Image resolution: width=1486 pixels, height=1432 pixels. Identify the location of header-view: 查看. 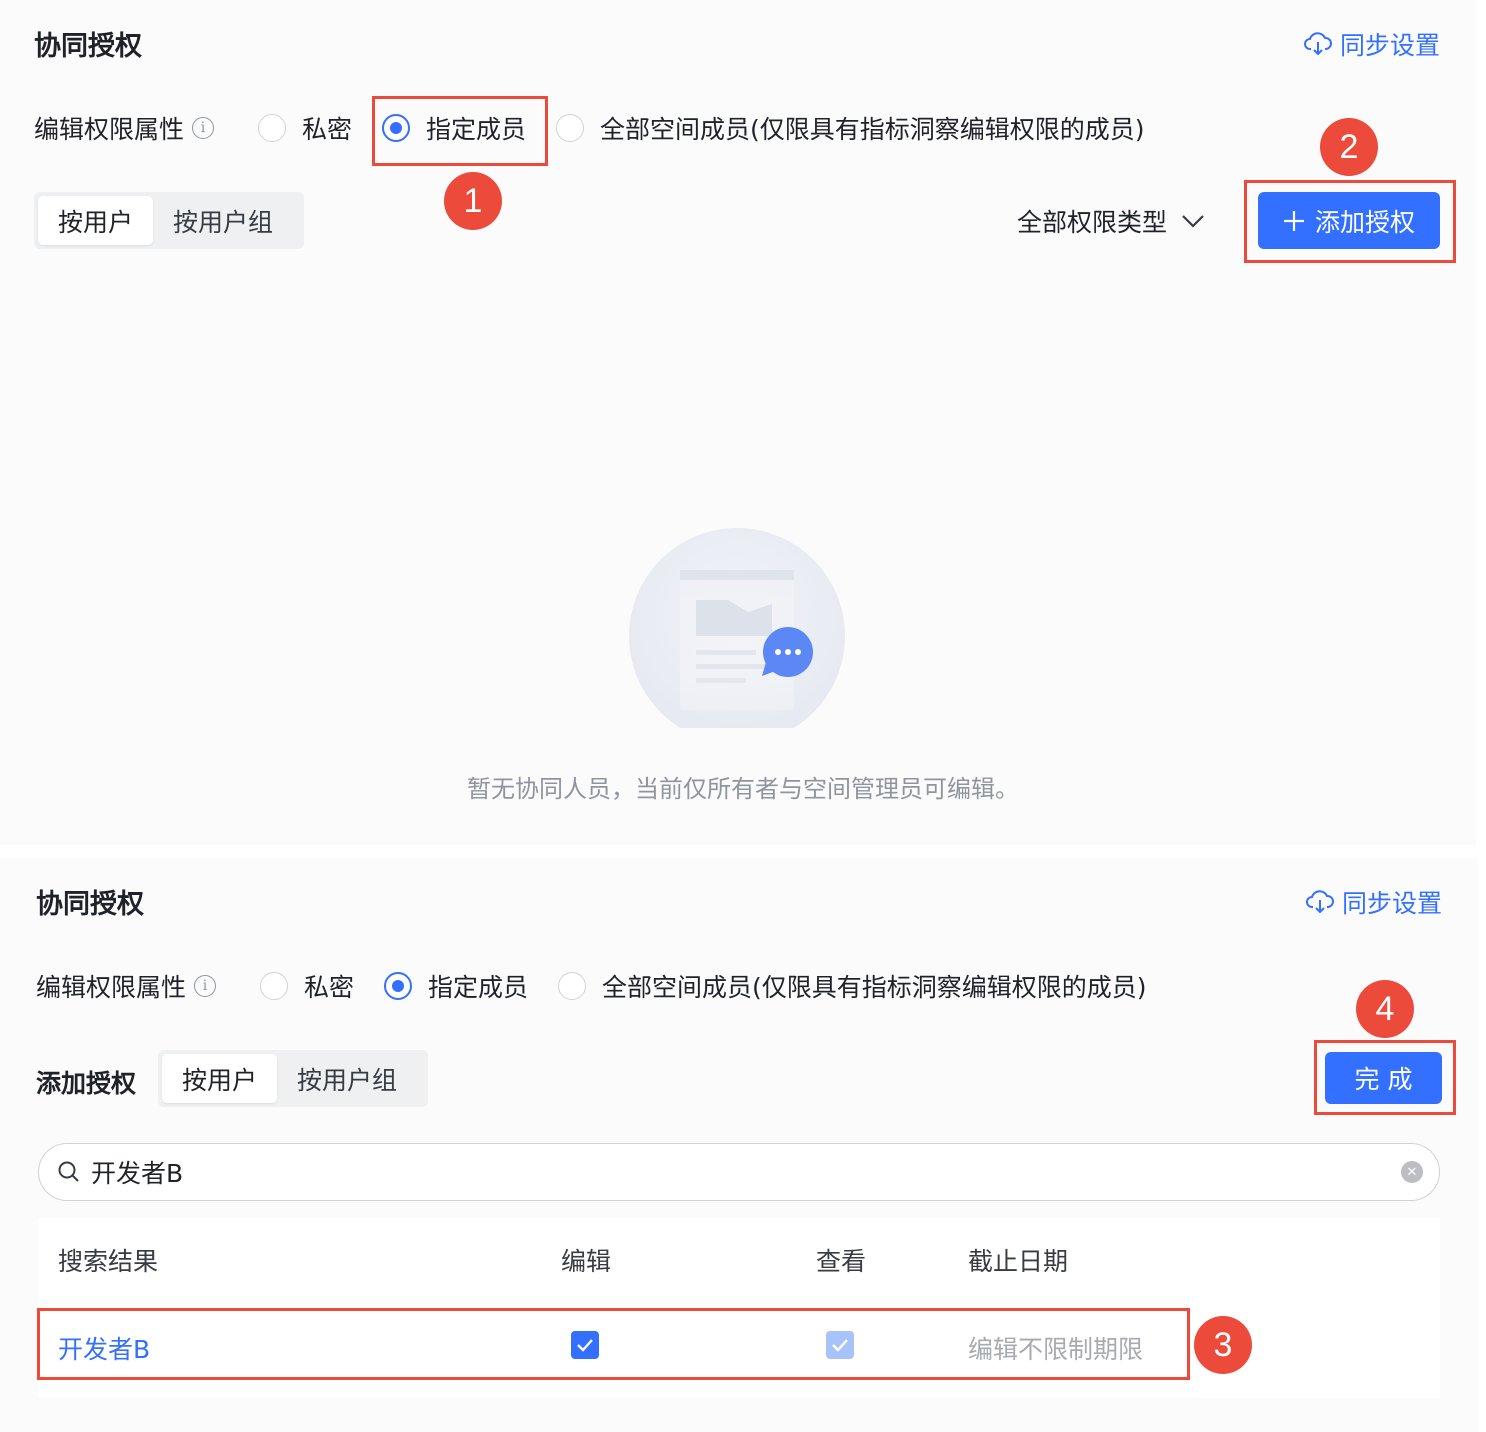
(841, 1261).